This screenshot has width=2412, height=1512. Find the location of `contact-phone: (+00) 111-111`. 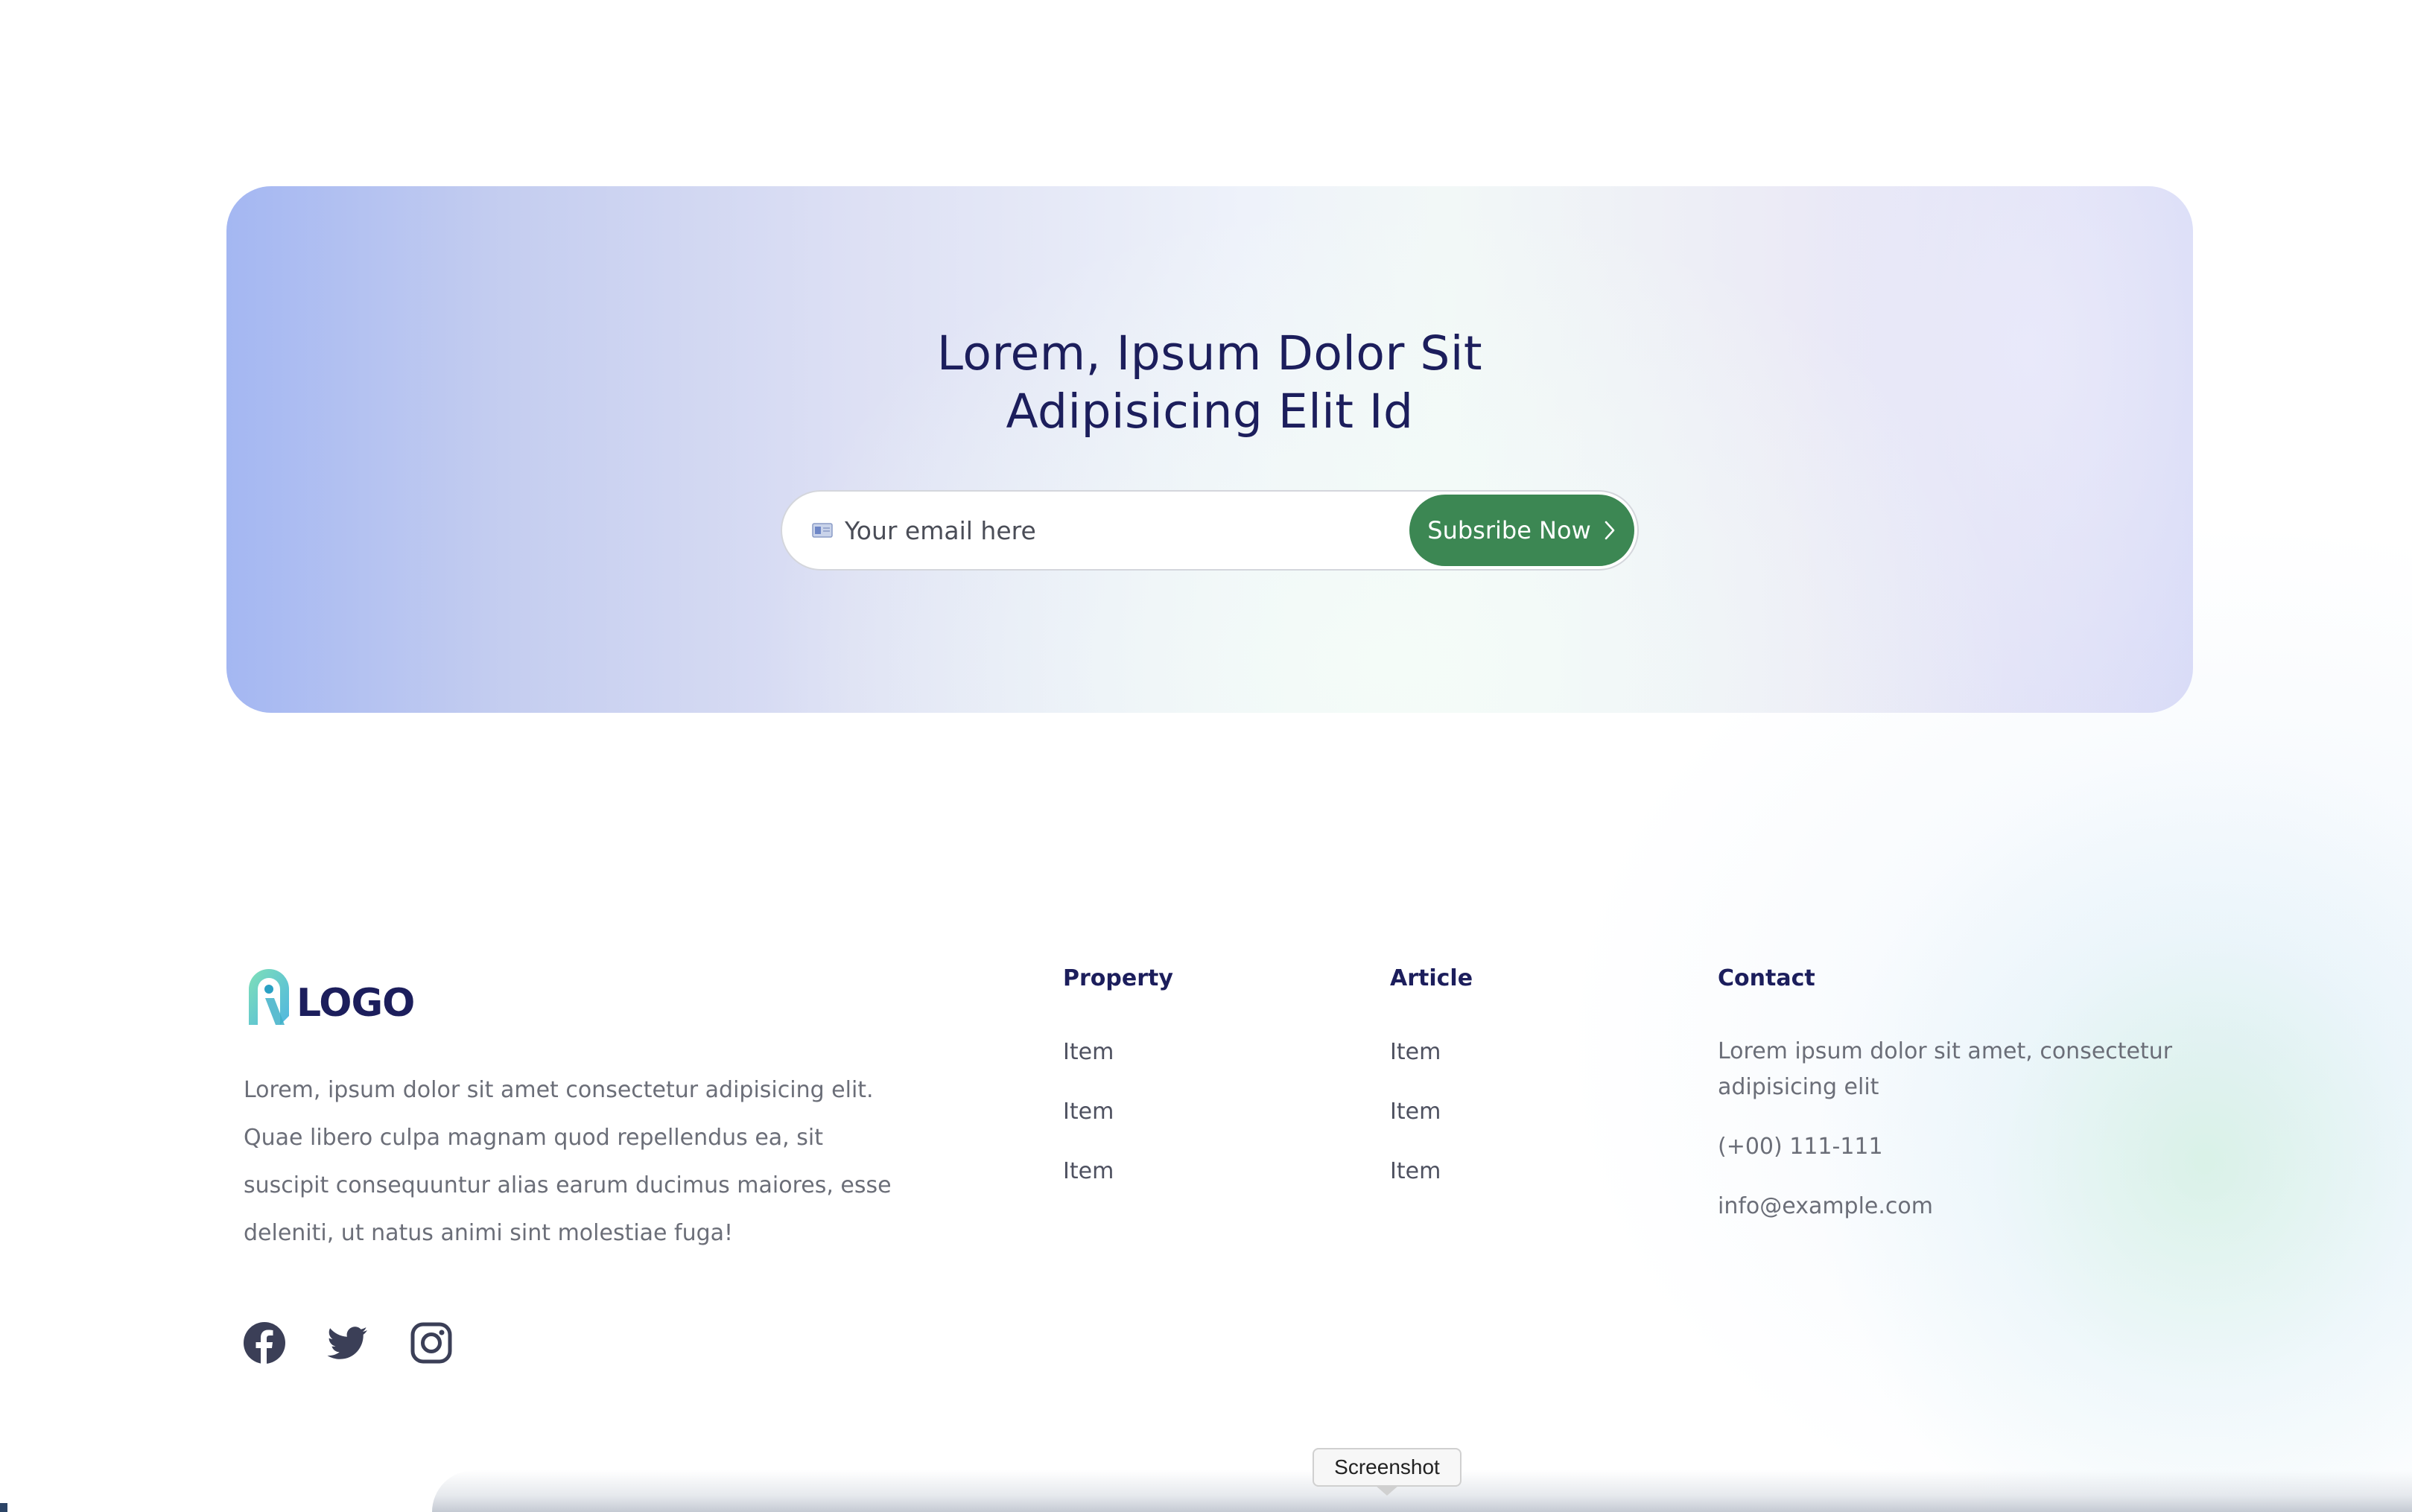

contact-phone: (+00) 111-111 is located at coordinates (1963, 1147).